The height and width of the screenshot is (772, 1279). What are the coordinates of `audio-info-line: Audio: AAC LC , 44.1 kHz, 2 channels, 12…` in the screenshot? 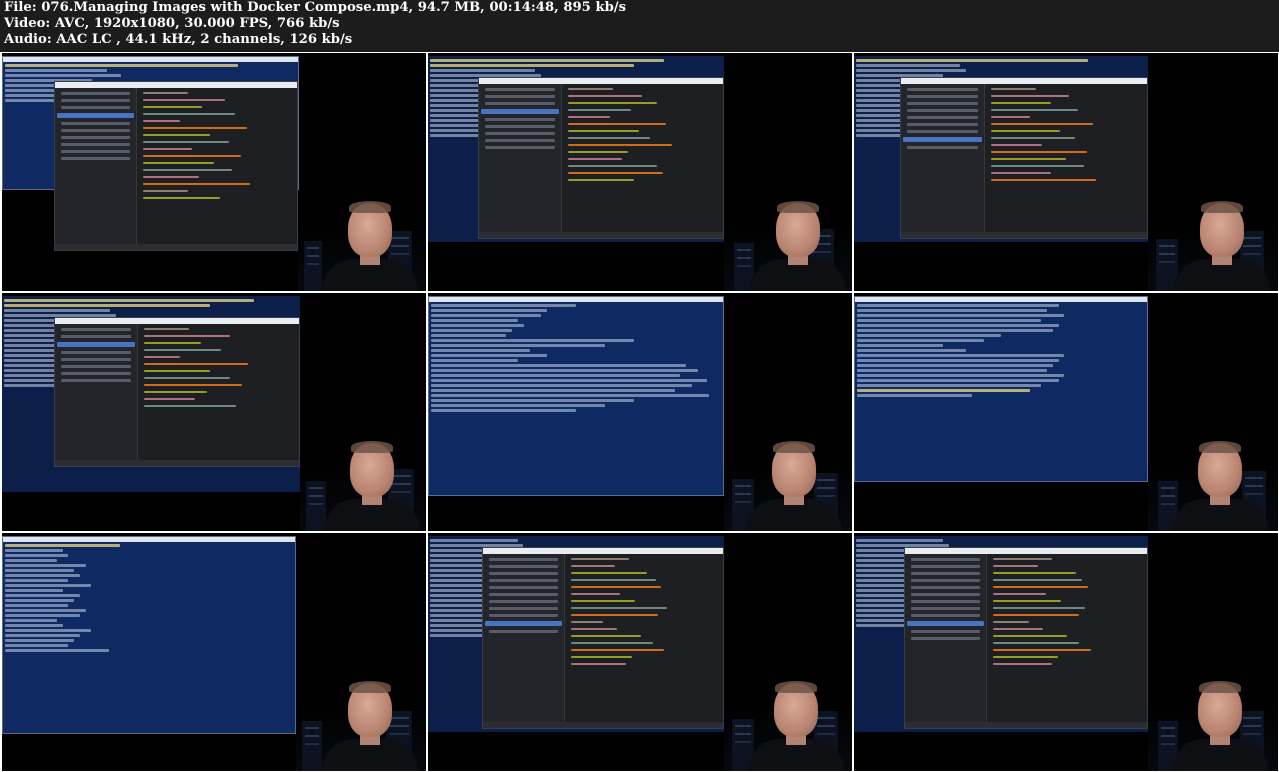 It's located at (178, 39).